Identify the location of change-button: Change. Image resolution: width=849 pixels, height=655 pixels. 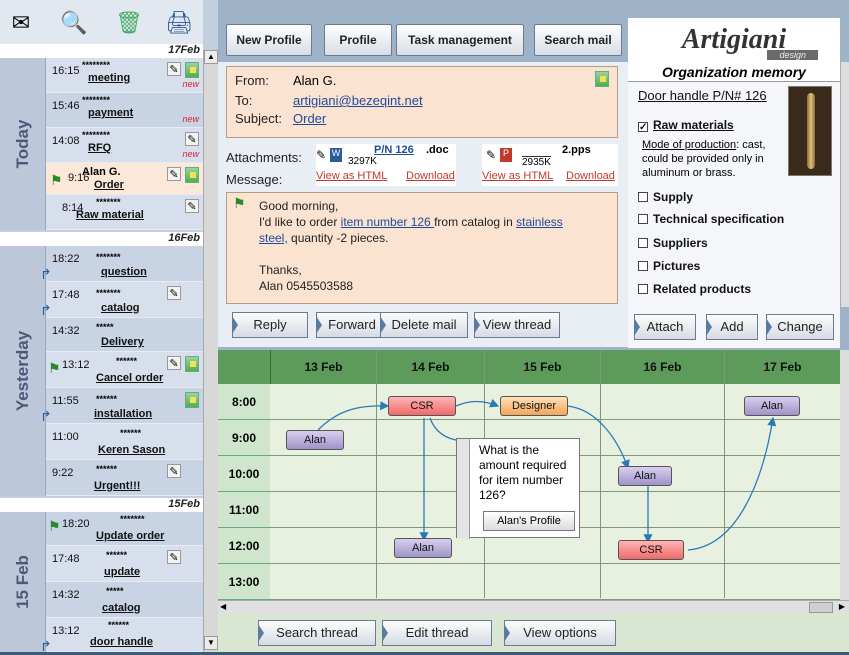
(800, 327).